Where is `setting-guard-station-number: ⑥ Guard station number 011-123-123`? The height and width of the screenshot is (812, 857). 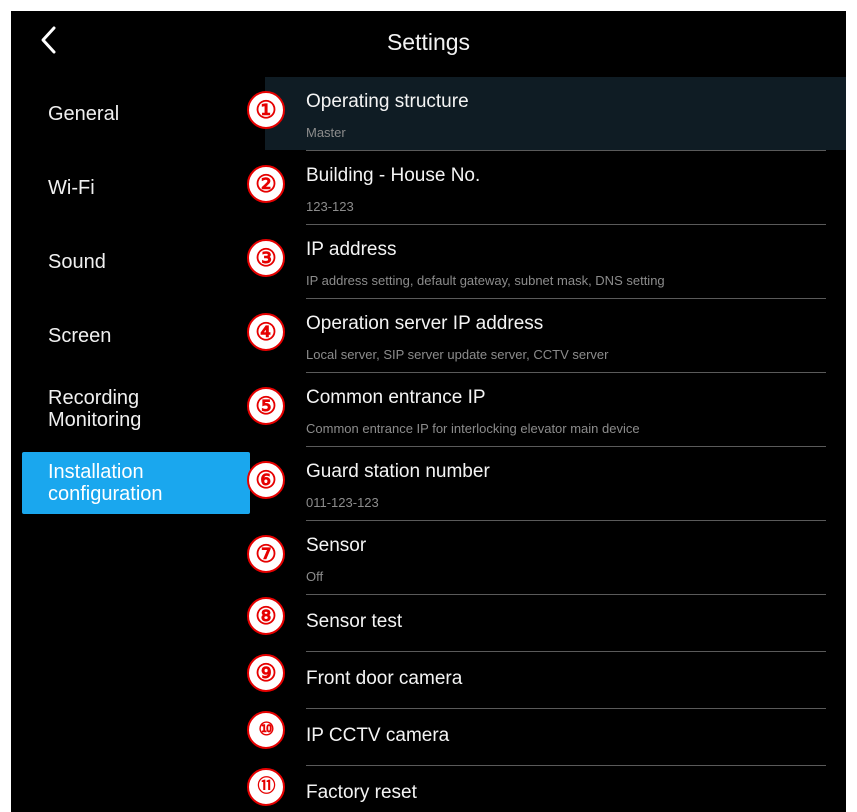
setting-guard-station-number: ⑥ Guard station number 011-123-123 is located at coordinates (546, 484).